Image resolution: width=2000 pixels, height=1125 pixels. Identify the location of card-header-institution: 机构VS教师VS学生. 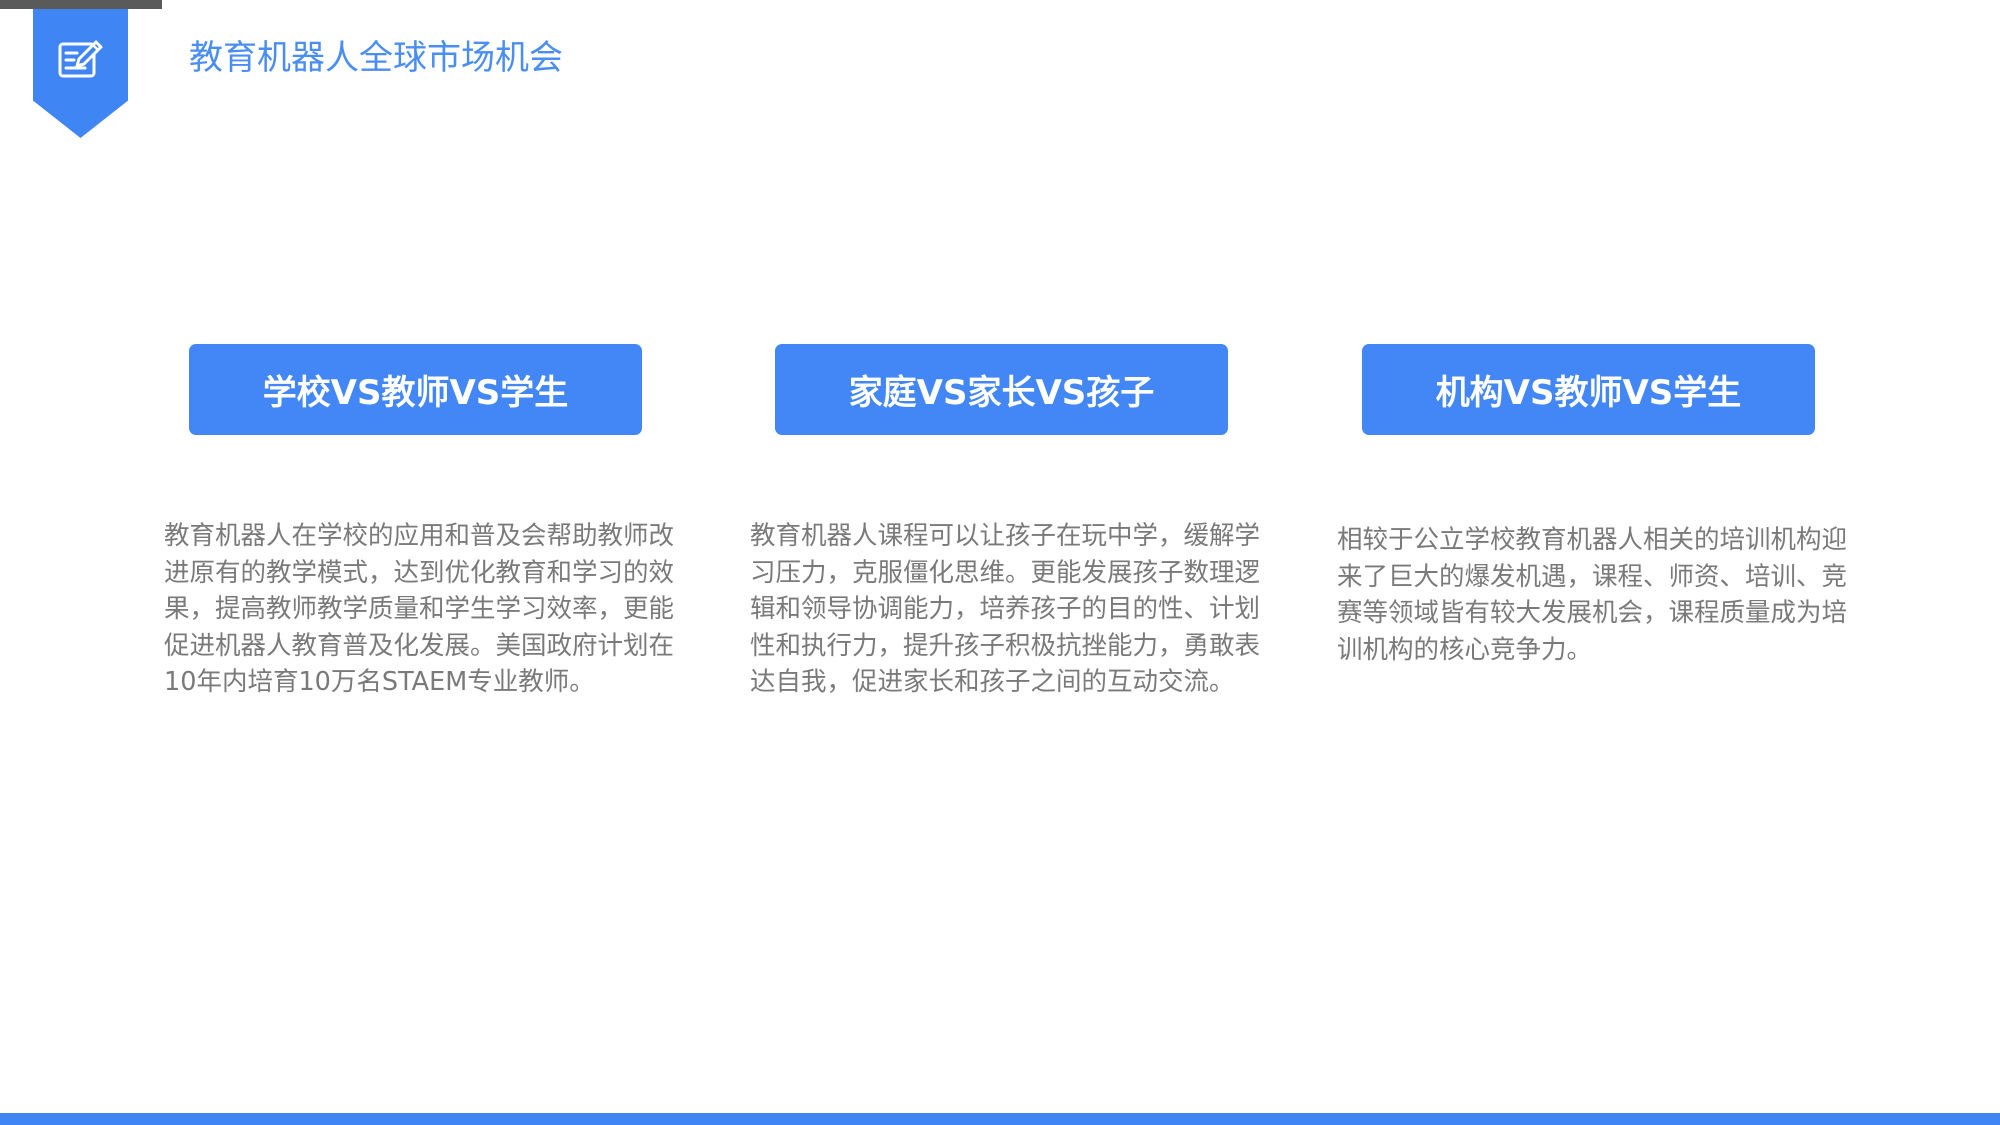
(1588, 389).